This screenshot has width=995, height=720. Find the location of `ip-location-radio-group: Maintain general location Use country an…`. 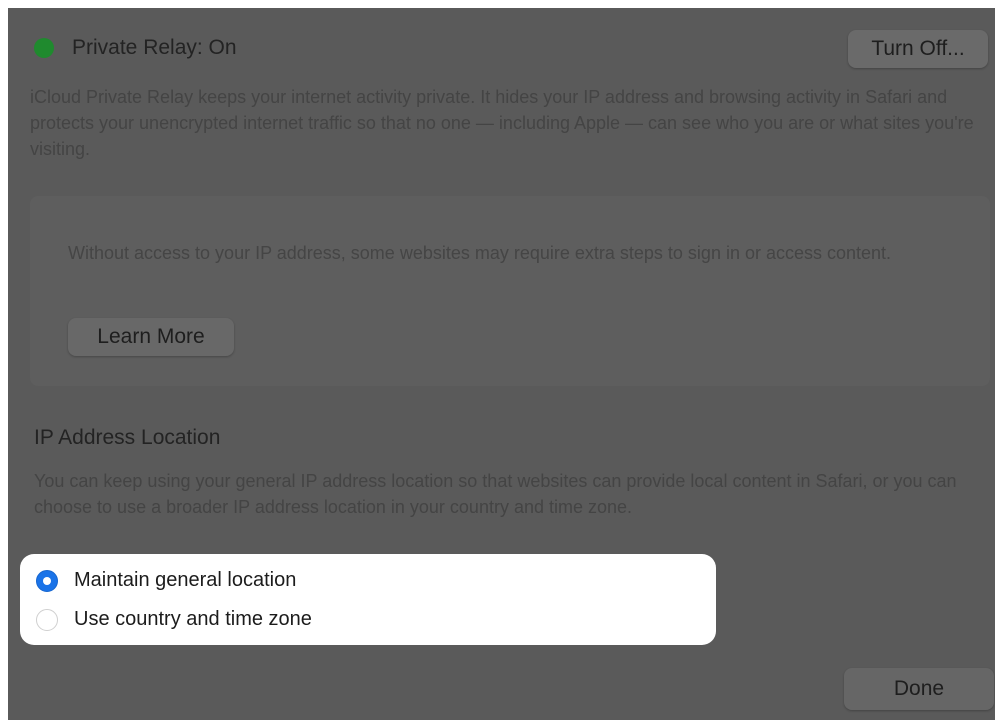

ip-location-radio-group: Maintain general location Use country an… is located at coordinates (368, 599).